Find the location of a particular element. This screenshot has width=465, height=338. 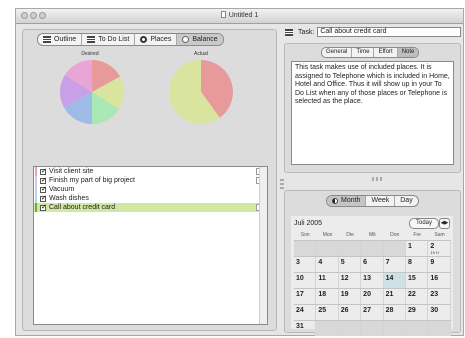

tab-effort: Effort is located at coordinates (386, 52).